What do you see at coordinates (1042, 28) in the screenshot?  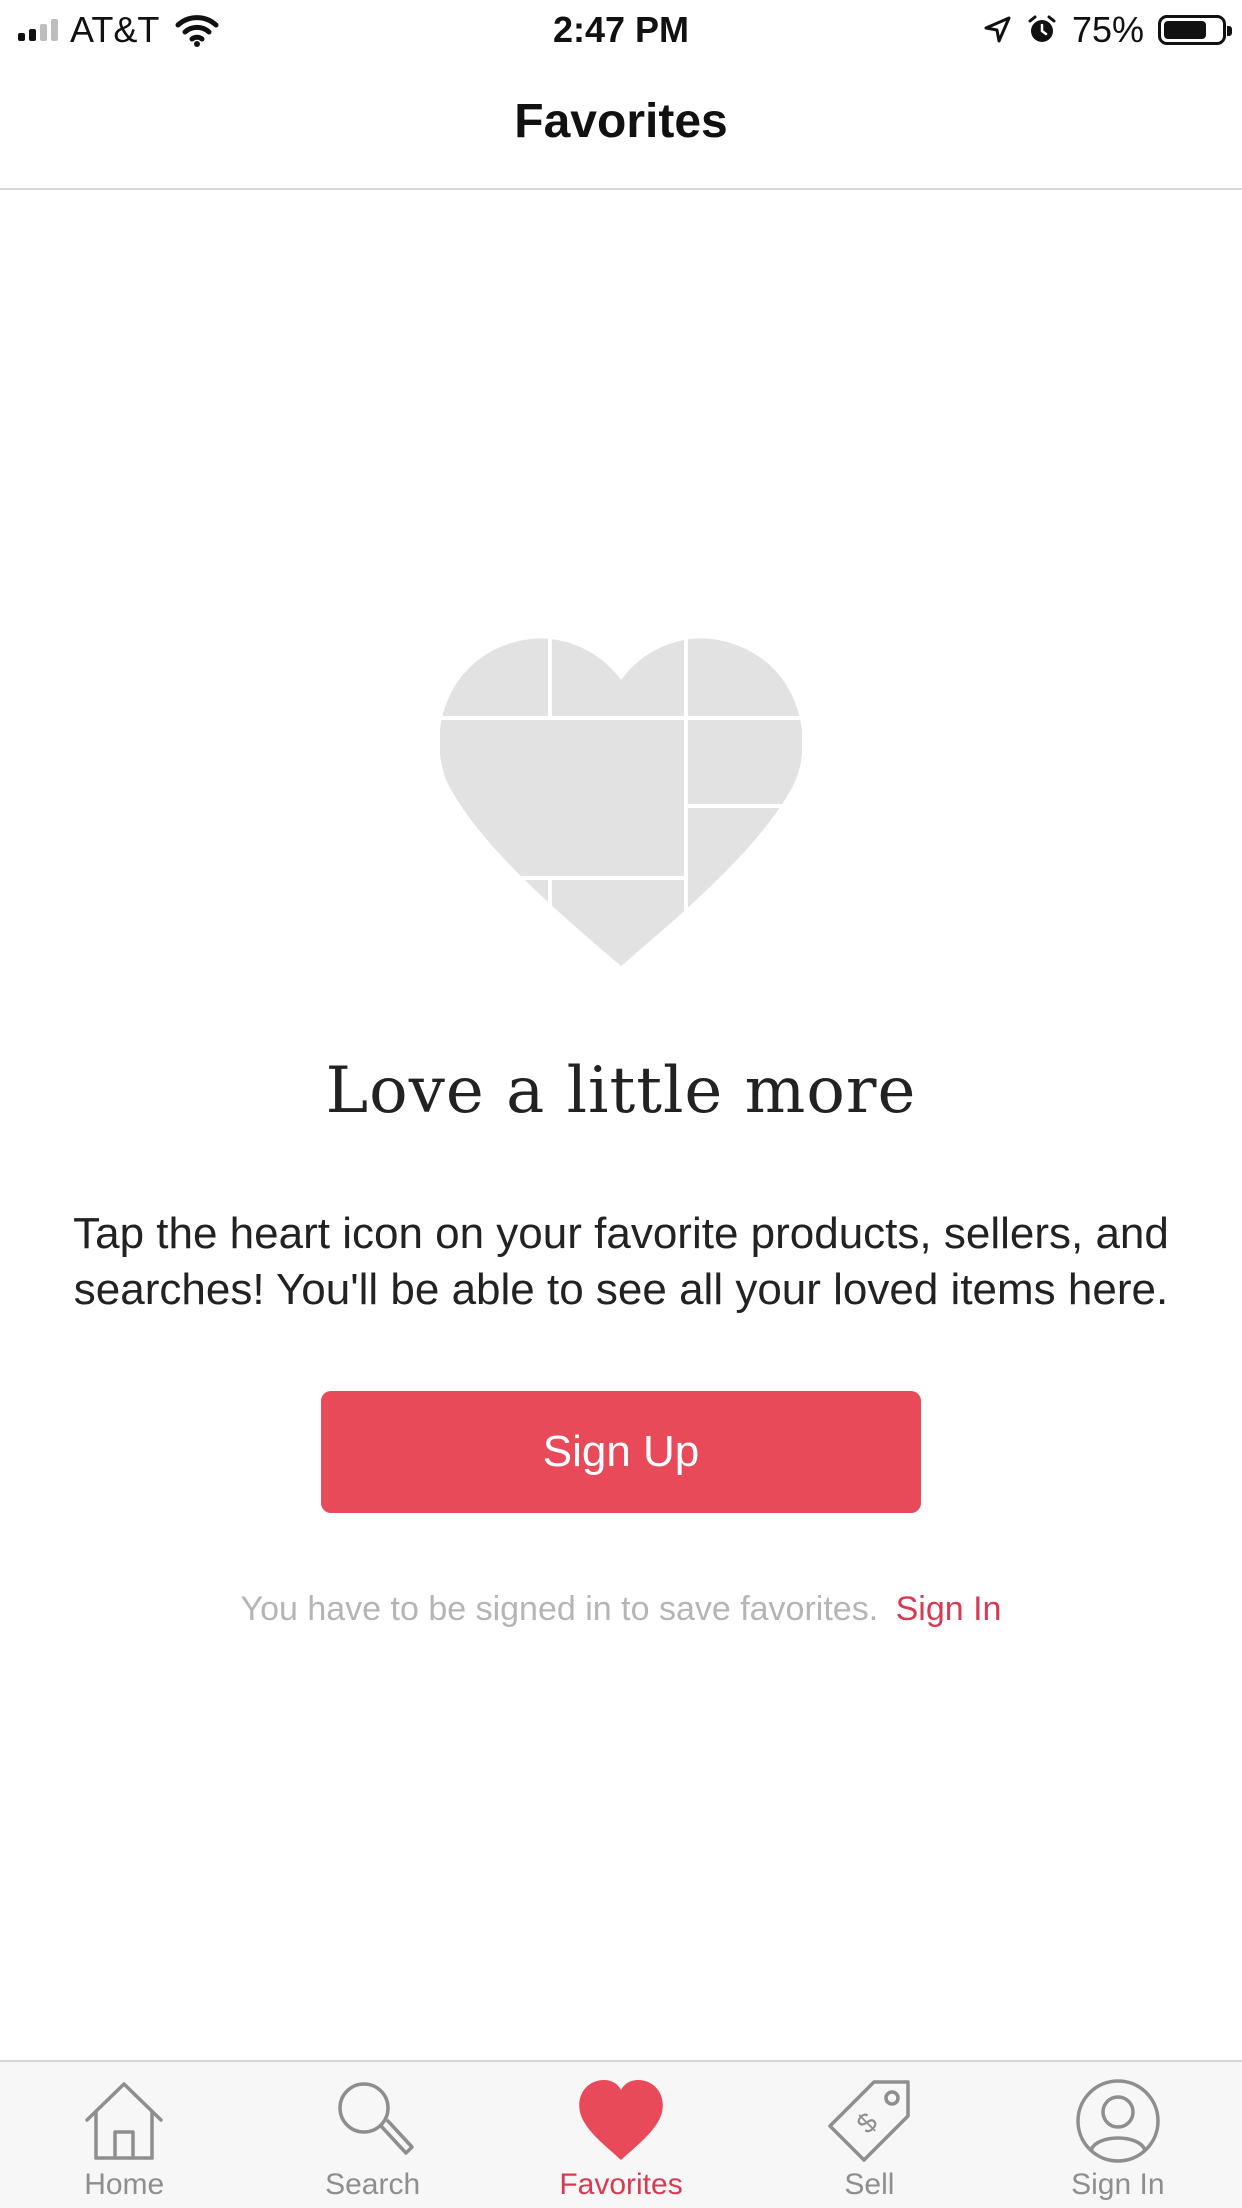 I see `alarm-icon` at bounding box center [1042, 28].